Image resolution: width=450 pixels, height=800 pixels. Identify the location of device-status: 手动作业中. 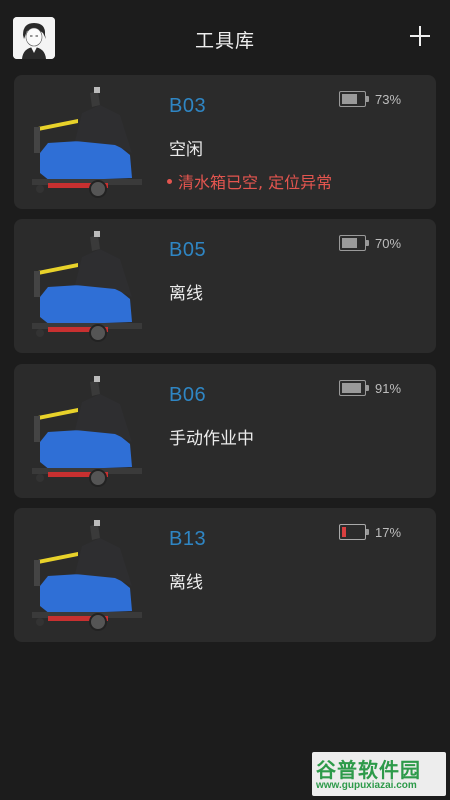
(211, 439).